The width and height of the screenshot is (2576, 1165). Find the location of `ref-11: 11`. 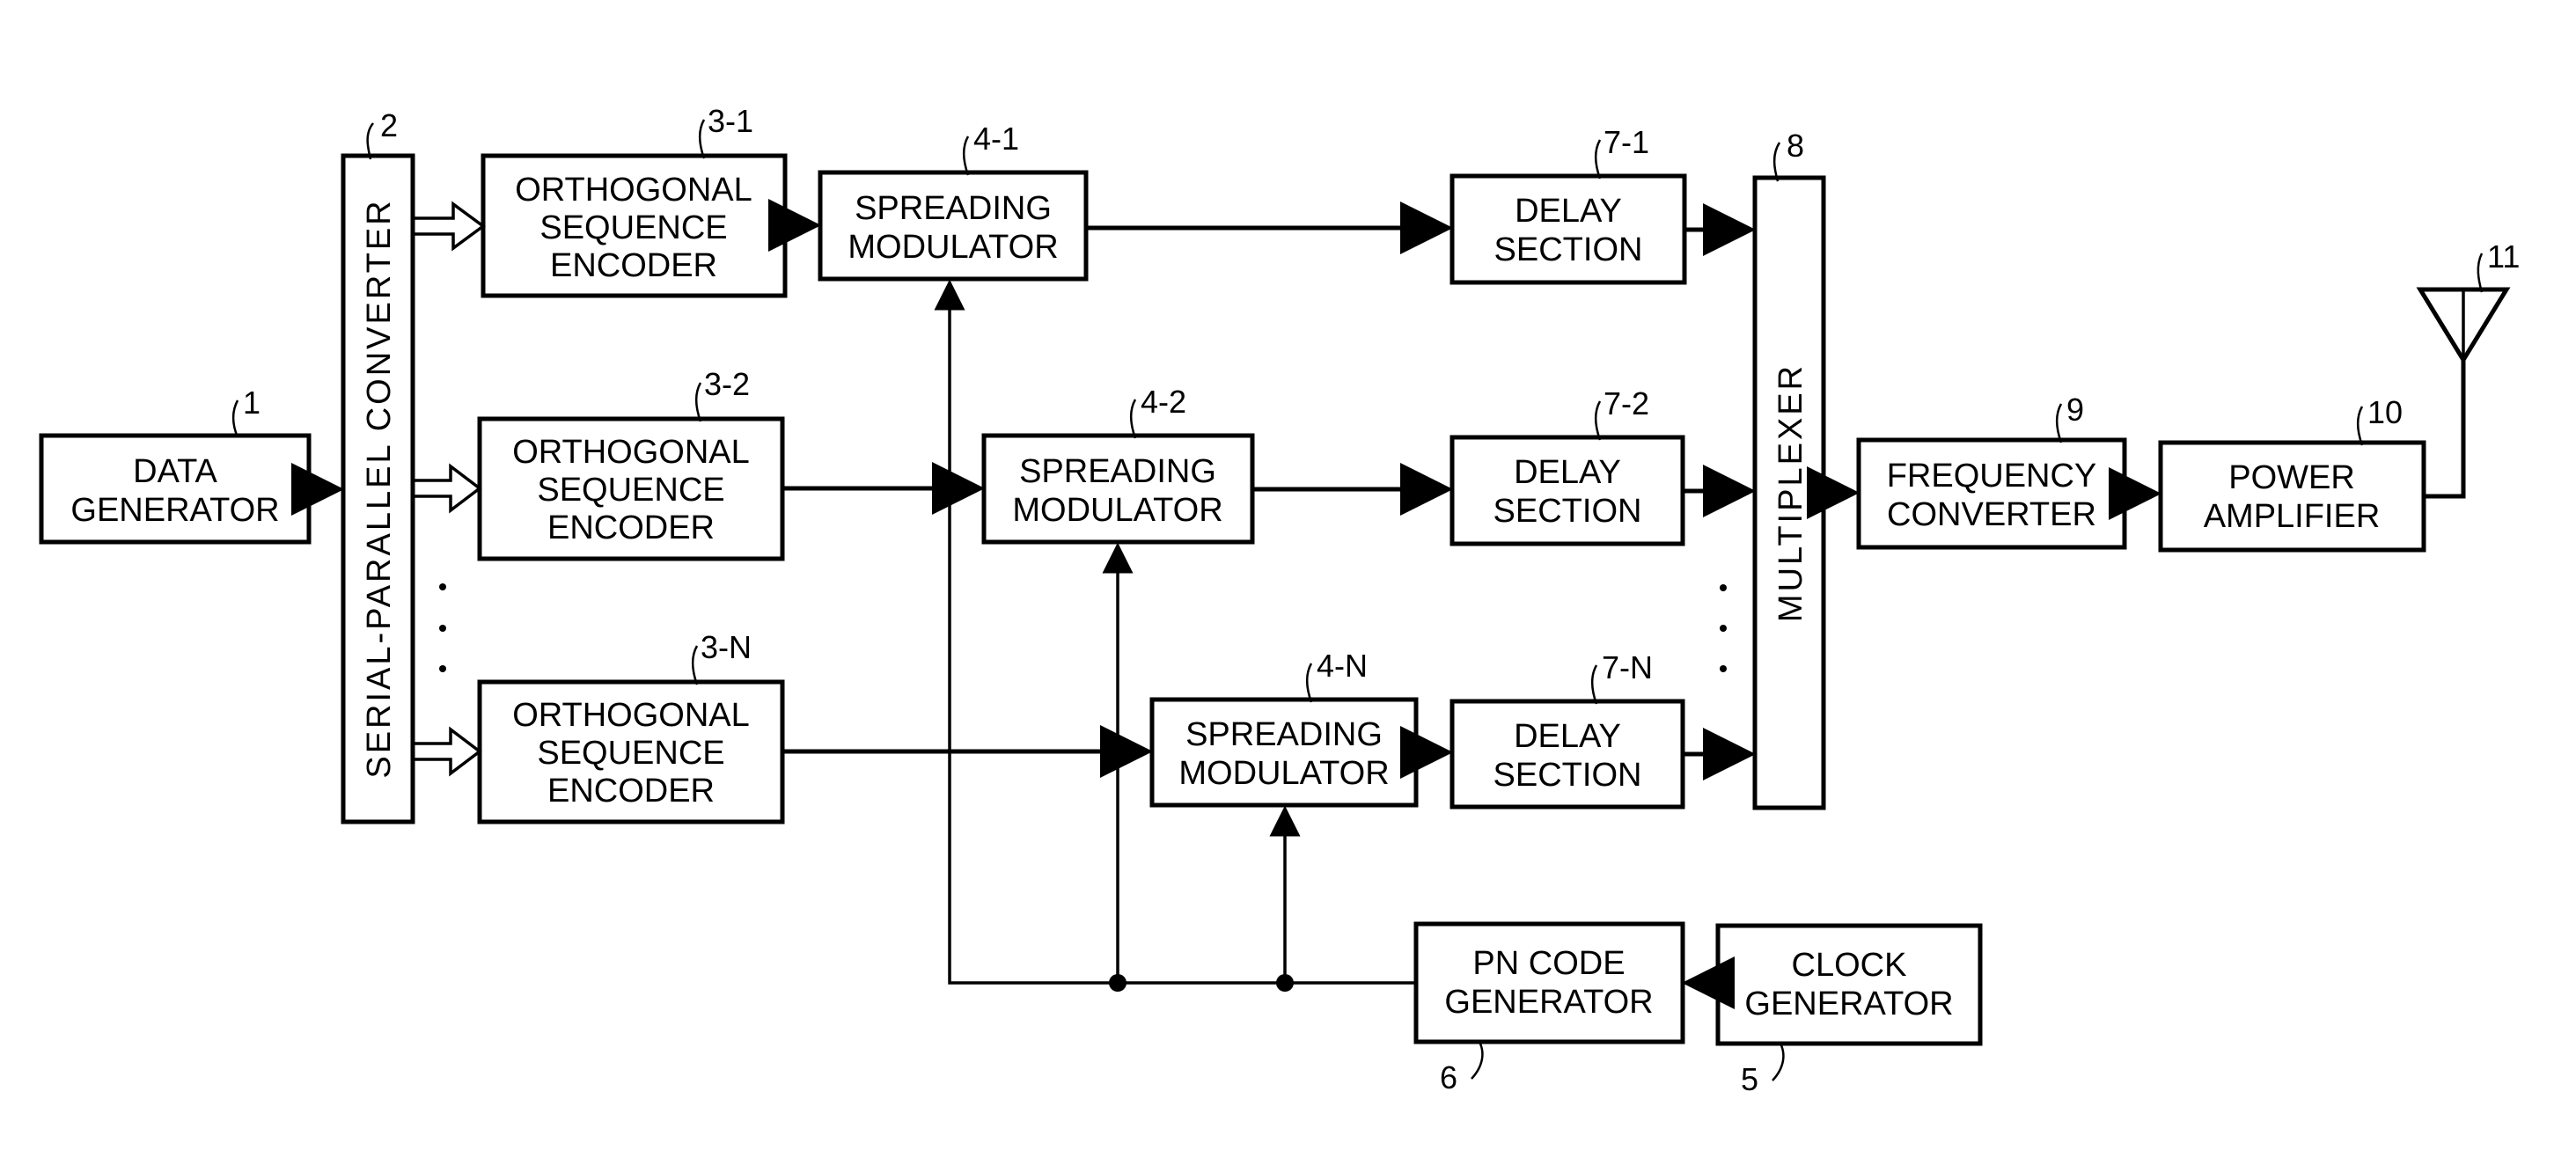

ref-11: 11 is located at coordinates (2503, 256).